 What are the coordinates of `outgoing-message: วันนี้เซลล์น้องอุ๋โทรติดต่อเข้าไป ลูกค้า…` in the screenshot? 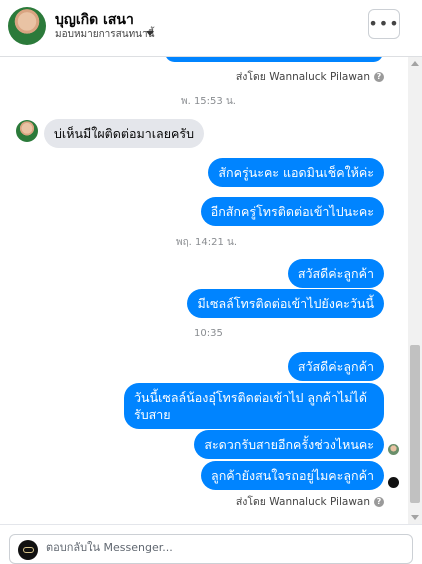 It's located at (254, 406).